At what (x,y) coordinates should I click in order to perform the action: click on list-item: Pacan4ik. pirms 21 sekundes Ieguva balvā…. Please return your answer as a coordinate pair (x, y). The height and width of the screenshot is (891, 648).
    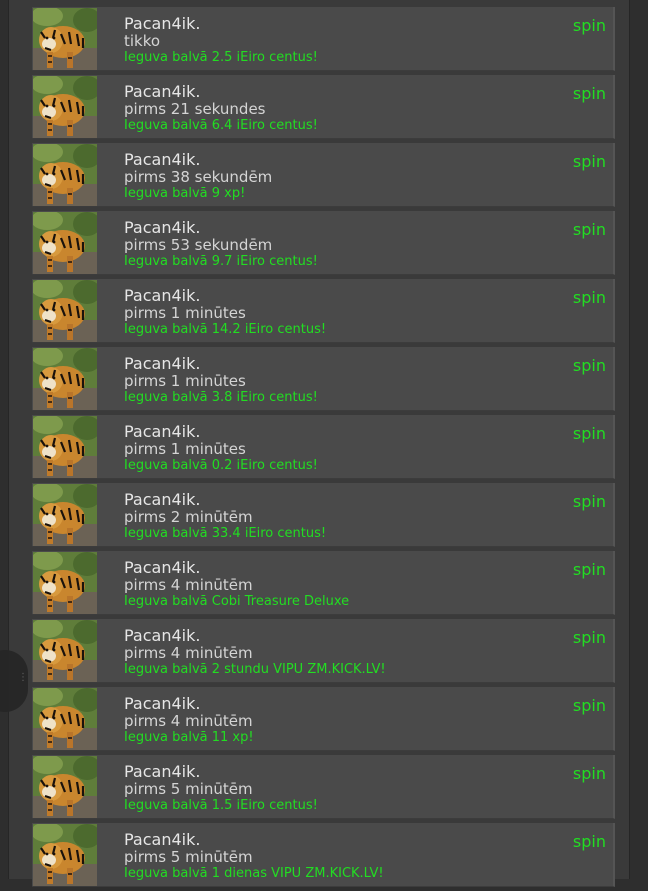
    Looking at the image, I should click on (323, 107).